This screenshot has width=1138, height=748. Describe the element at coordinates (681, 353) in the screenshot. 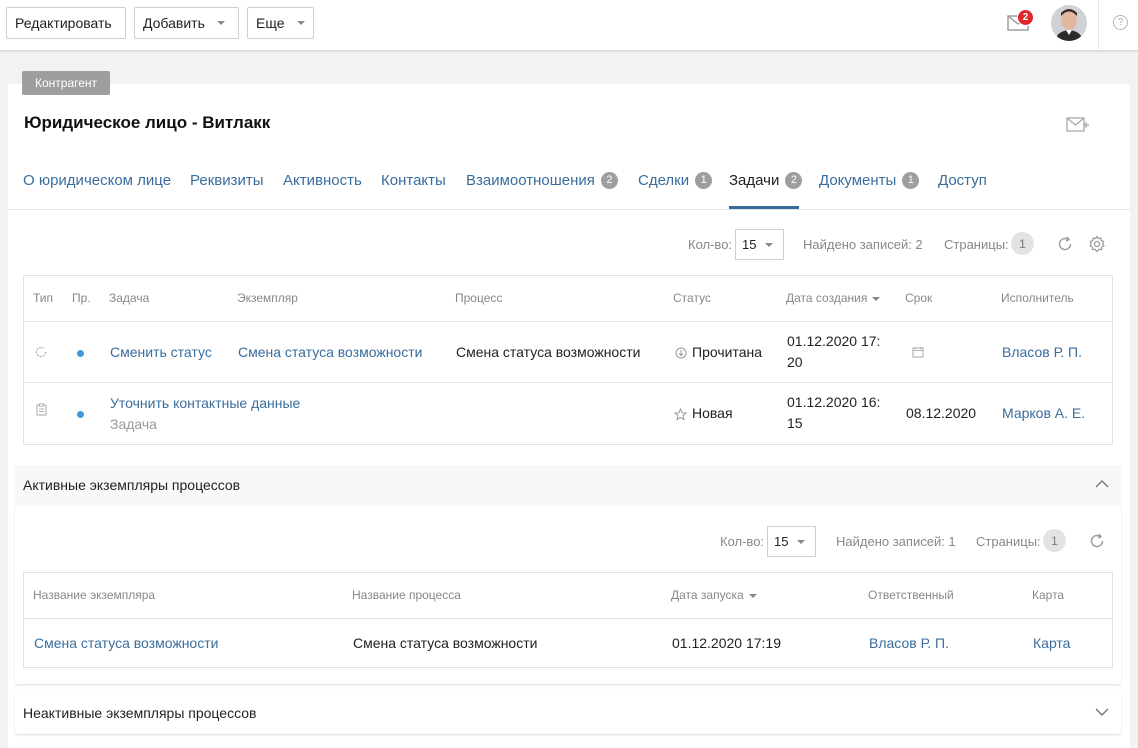

I see `read-status-icon` at that location.